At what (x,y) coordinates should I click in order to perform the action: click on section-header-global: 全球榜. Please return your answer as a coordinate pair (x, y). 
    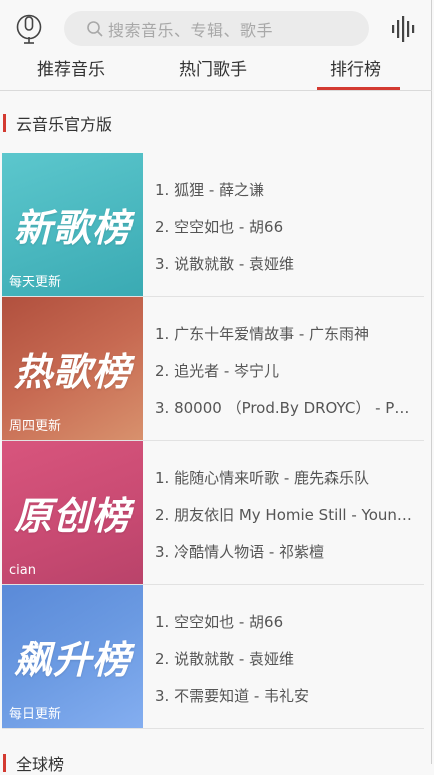
    Looking at the image, I should click on (150, 763).